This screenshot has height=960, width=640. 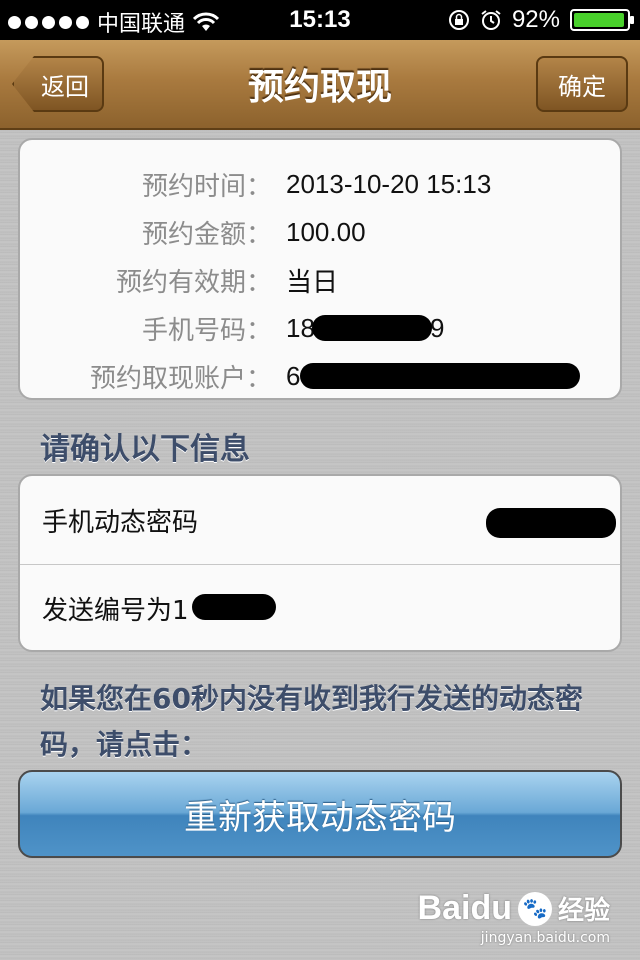 I want to click on phone-number-start: 18, so click(x=300, y=327).